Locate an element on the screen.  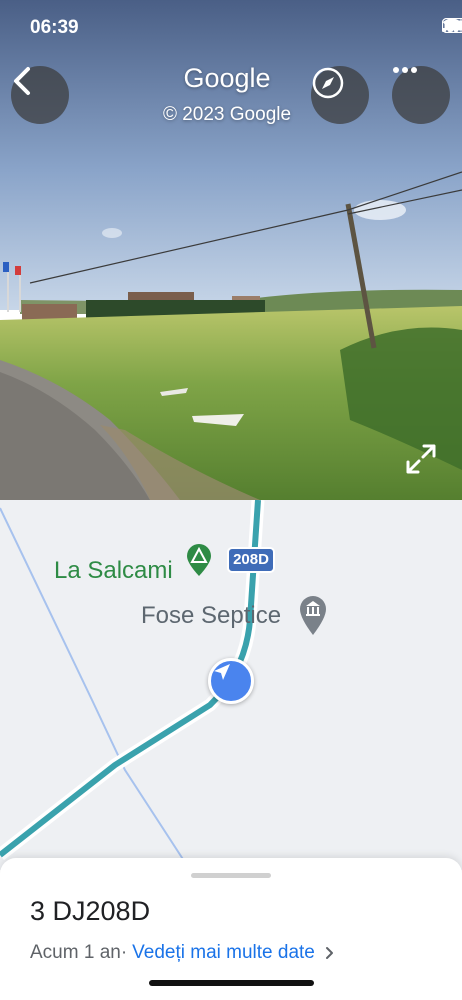
status-bar: 06:39 is located at coordinates (231, 28).